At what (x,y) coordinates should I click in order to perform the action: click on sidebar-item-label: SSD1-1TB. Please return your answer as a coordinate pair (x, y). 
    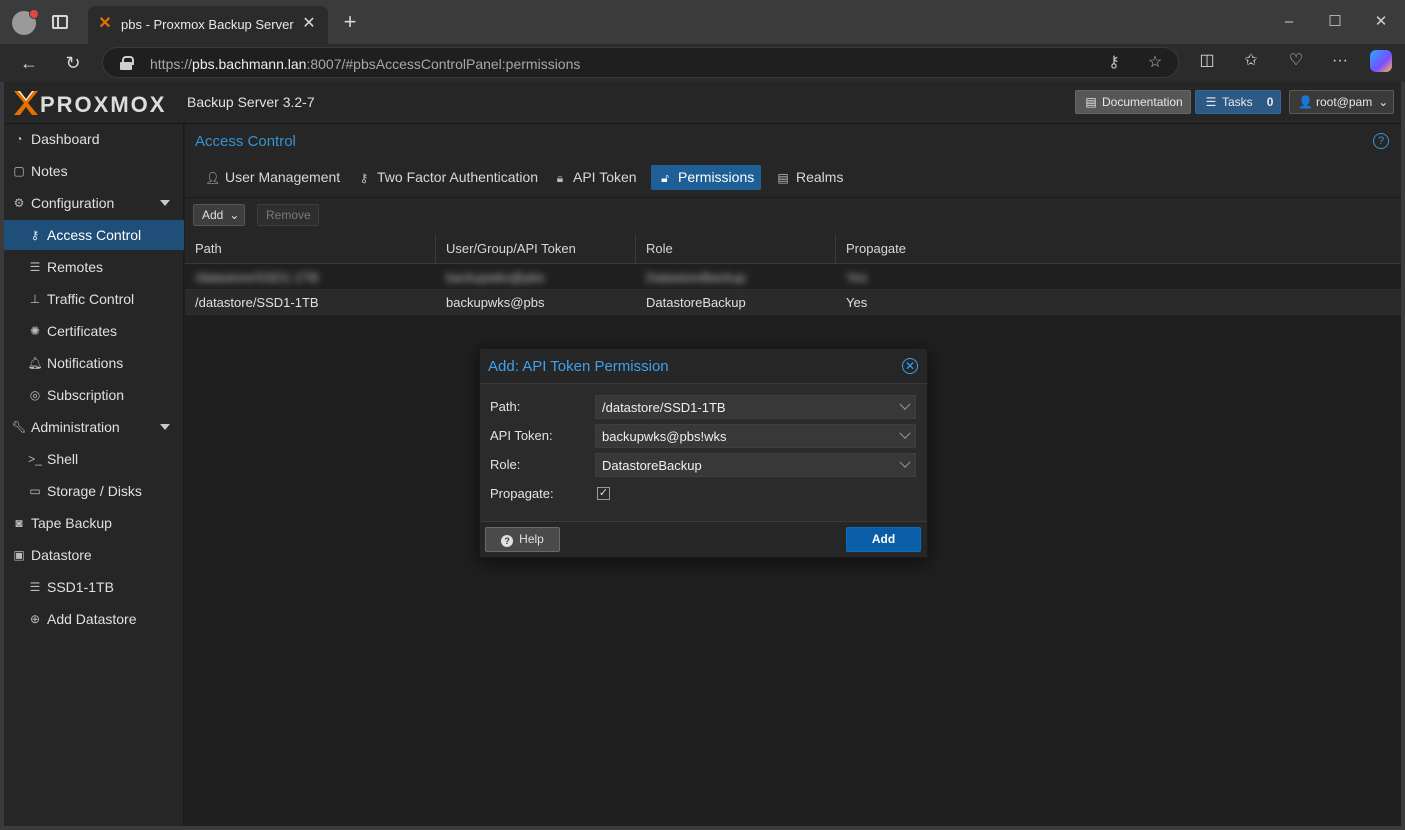
    Looking at the image, I should click on (80, 587).